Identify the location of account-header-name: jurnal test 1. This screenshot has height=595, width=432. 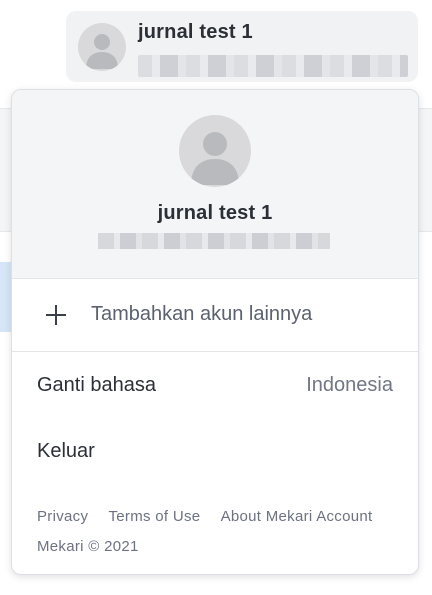
(215, 213).